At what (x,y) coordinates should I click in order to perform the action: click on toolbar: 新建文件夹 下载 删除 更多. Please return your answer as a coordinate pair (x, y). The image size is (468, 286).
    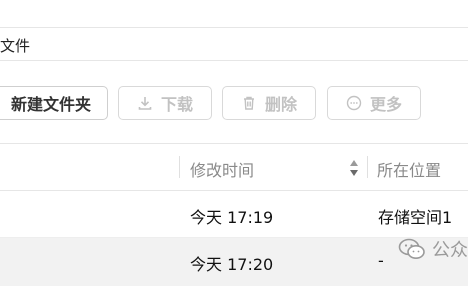
    Looking at the image, I should click on (234, 104).